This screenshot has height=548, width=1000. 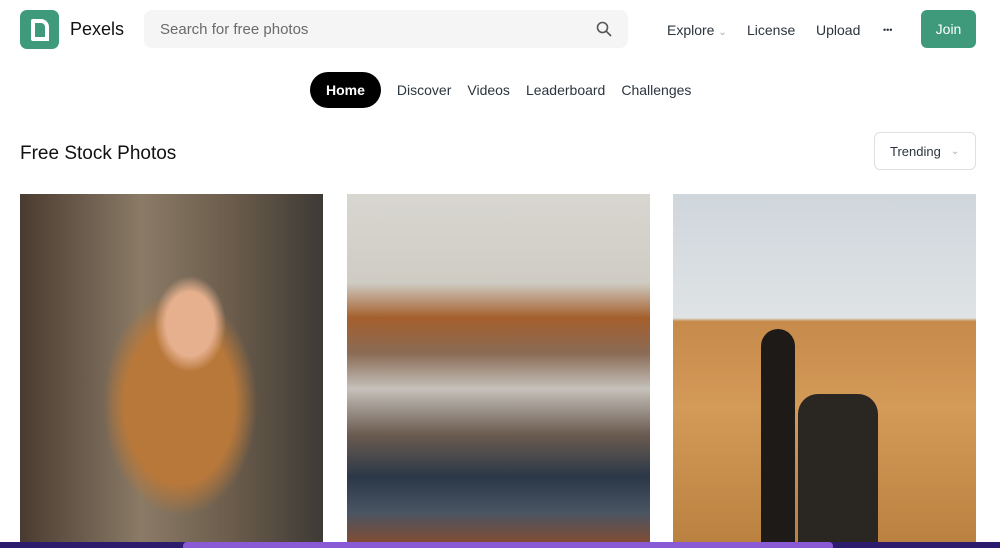 I want to click on figure-woman, so click(x=778, y=438).